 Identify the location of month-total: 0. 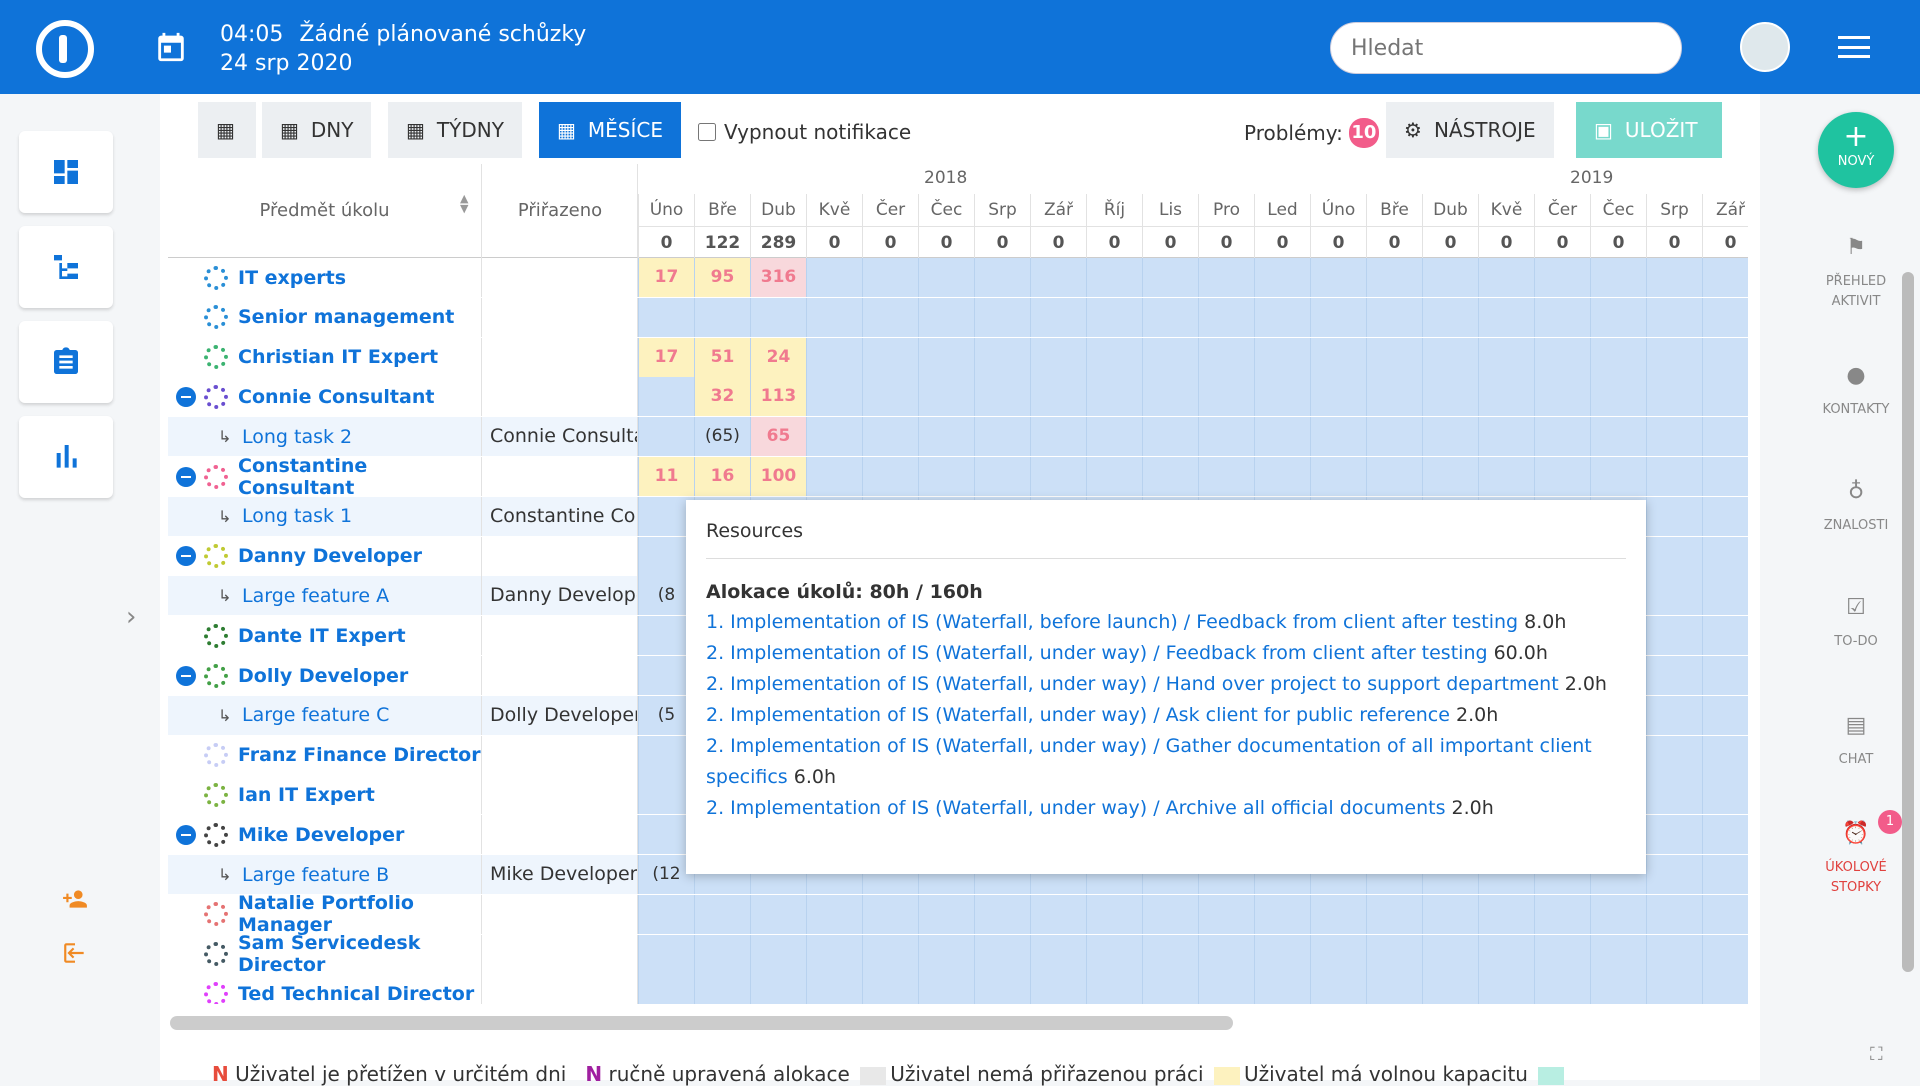
(1562, 242).